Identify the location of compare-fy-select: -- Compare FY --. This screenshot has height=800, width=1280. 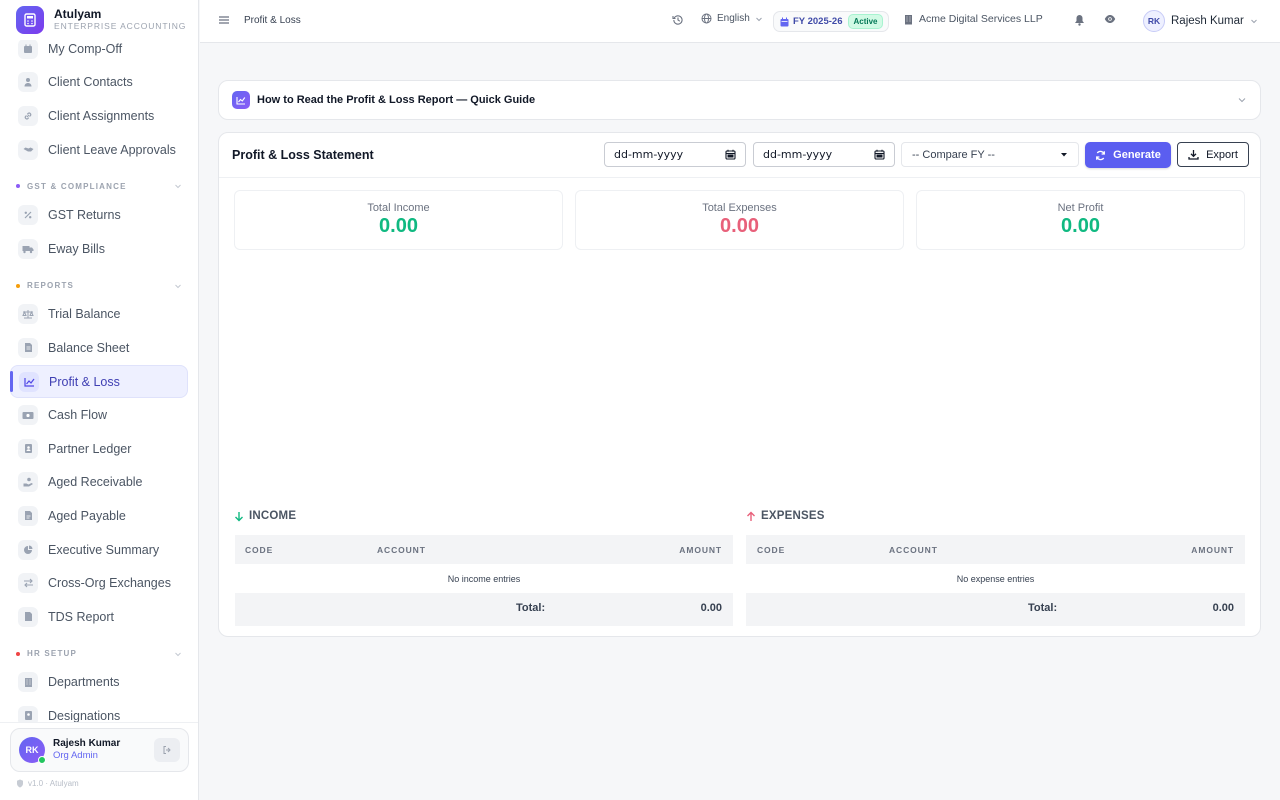
(990, 154).